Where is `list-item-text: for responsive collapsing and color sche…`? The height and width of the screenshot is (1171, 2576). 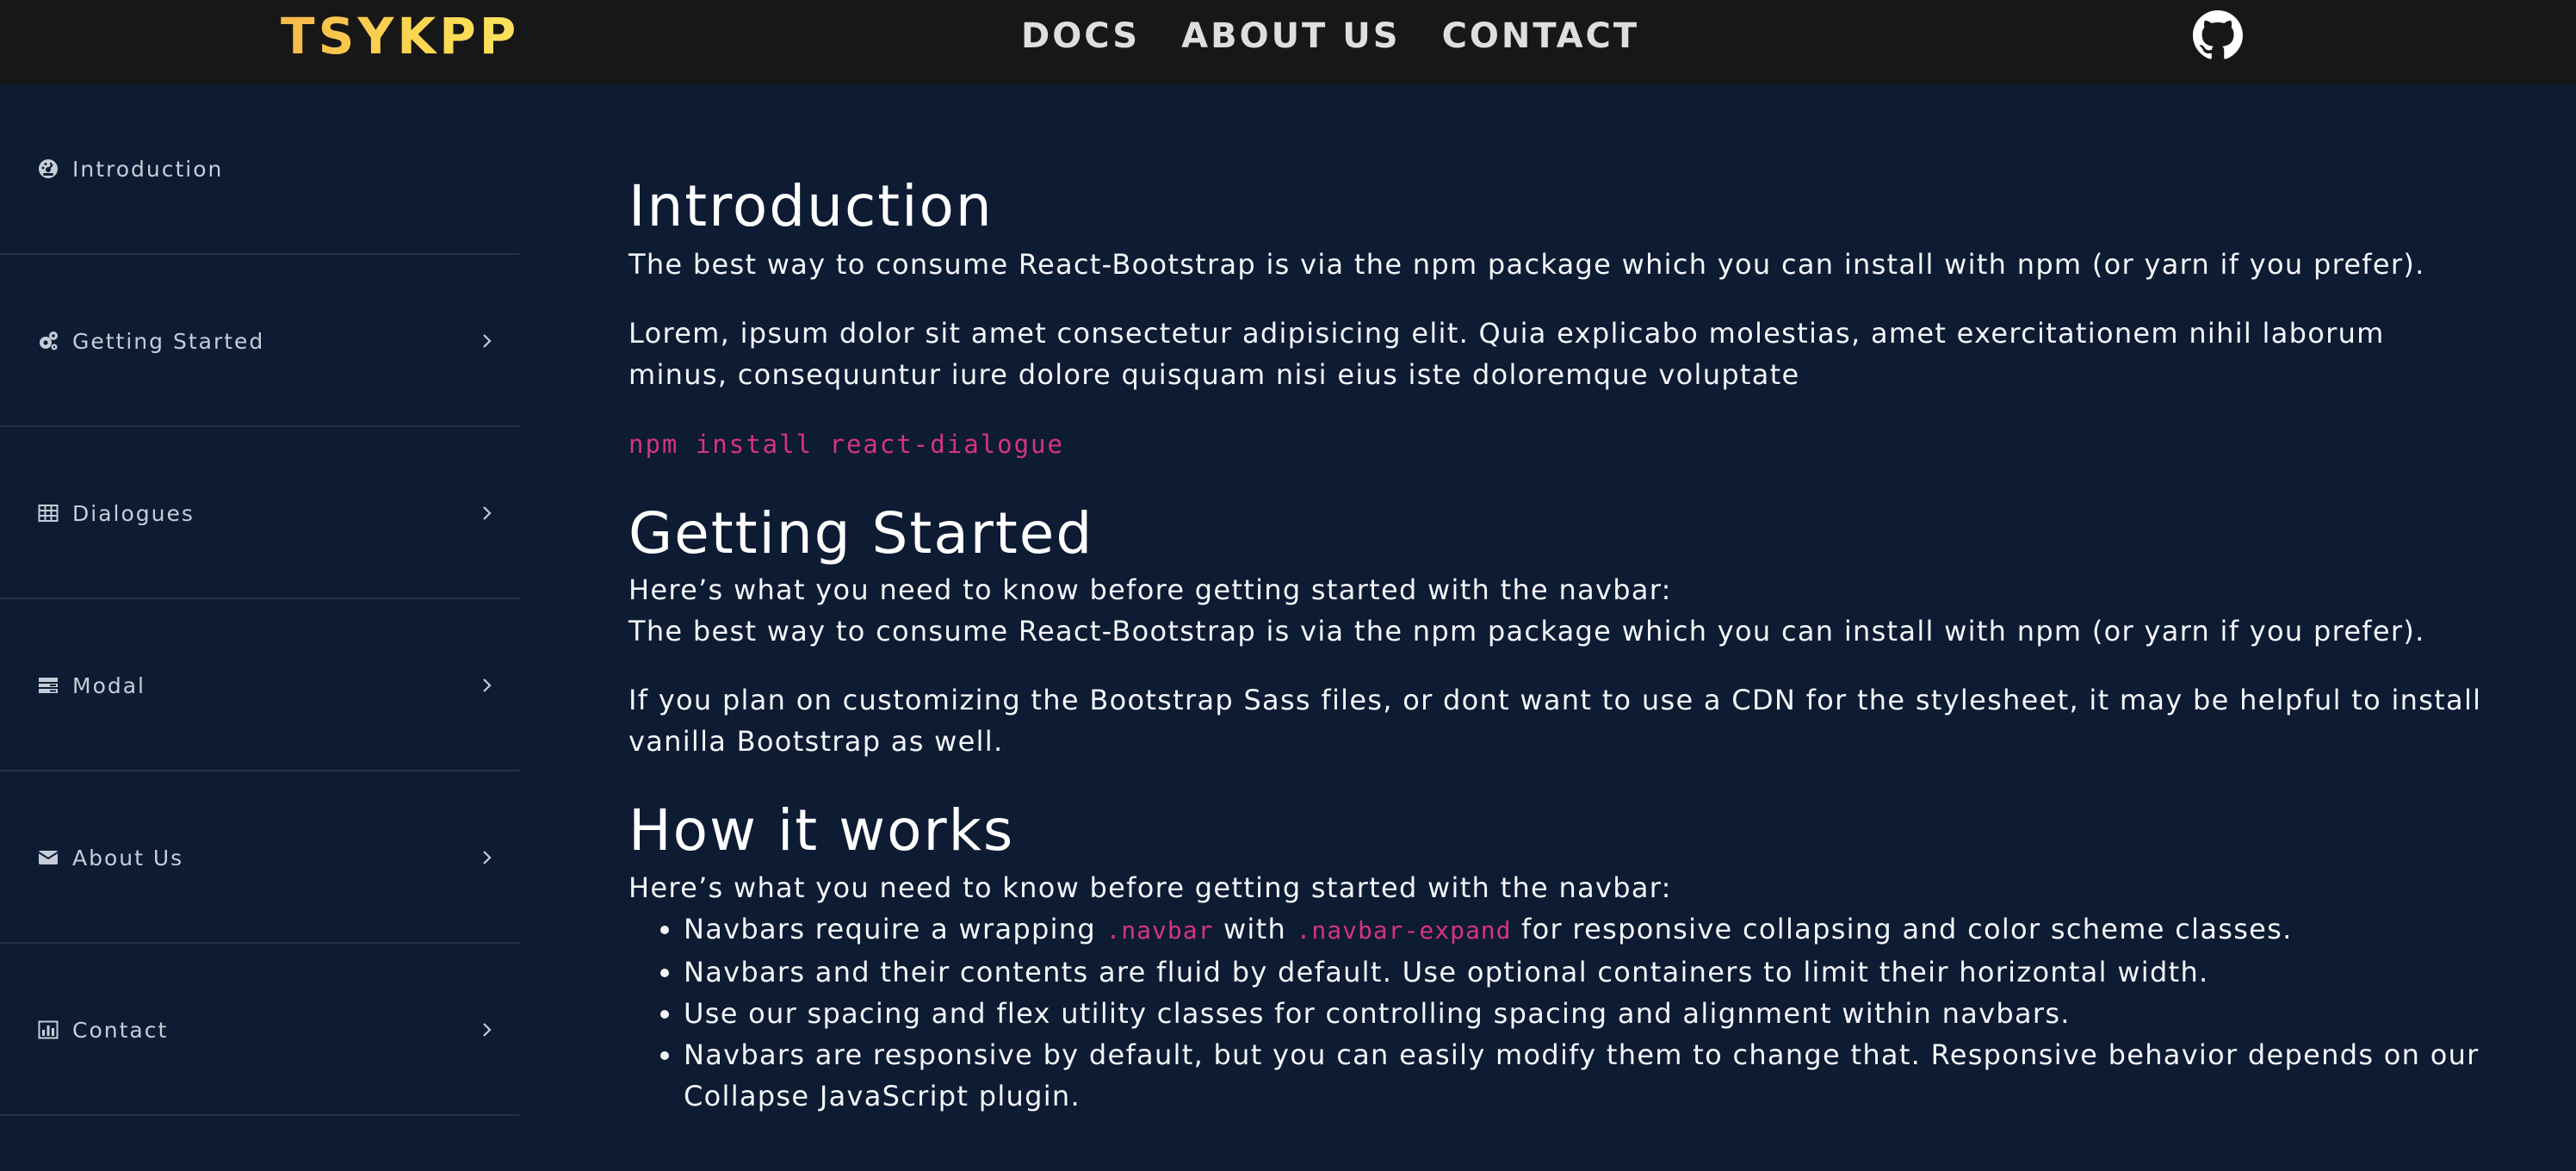
list-item-text: for responsive collapsing and color sche… is located at coordinates (1902, 929).